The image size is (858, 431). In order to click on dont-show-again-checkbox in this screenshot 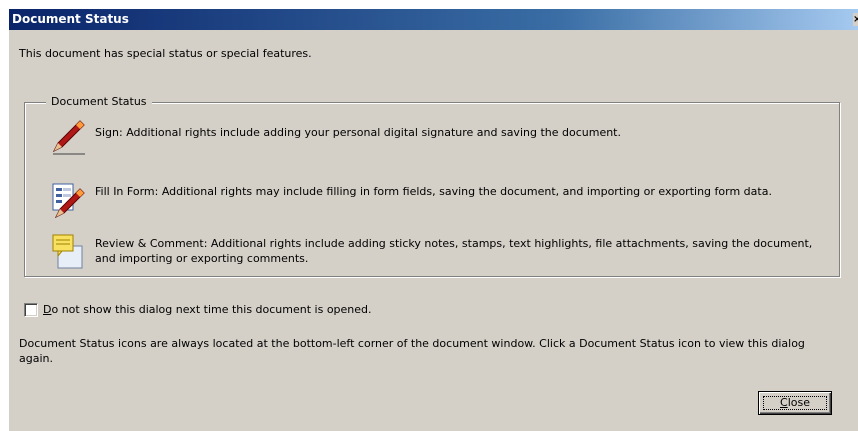, I will do `click(31, 310)`.